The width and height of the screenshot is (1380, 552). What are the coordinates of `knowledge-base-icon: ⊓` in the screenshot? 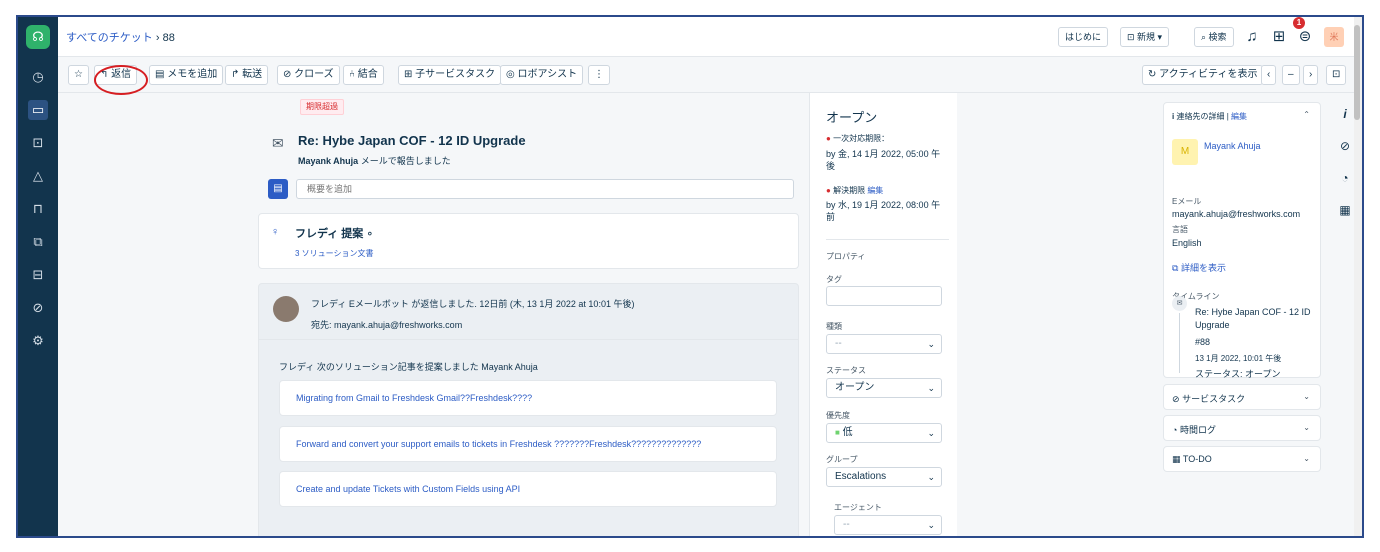 It's located at (38, 209).